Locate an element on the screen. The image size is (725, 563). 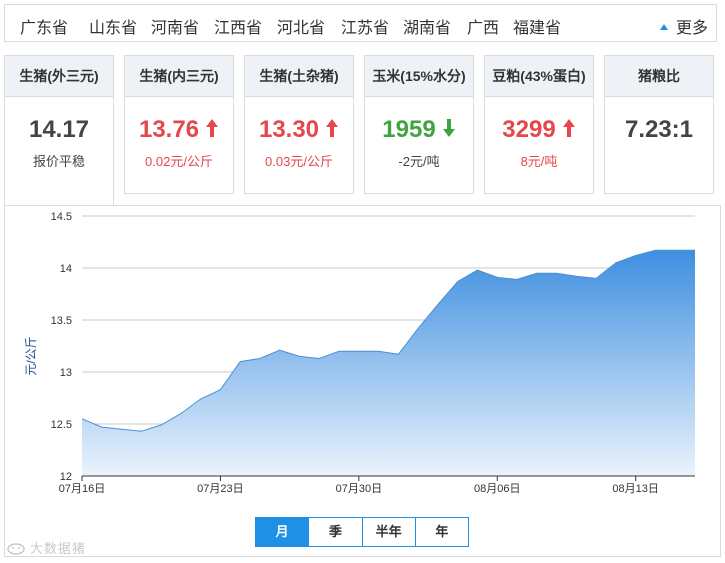
price-card: 豆粕(43%蛋白) 3299 8元/吨 is located at coordinates (539, 124).